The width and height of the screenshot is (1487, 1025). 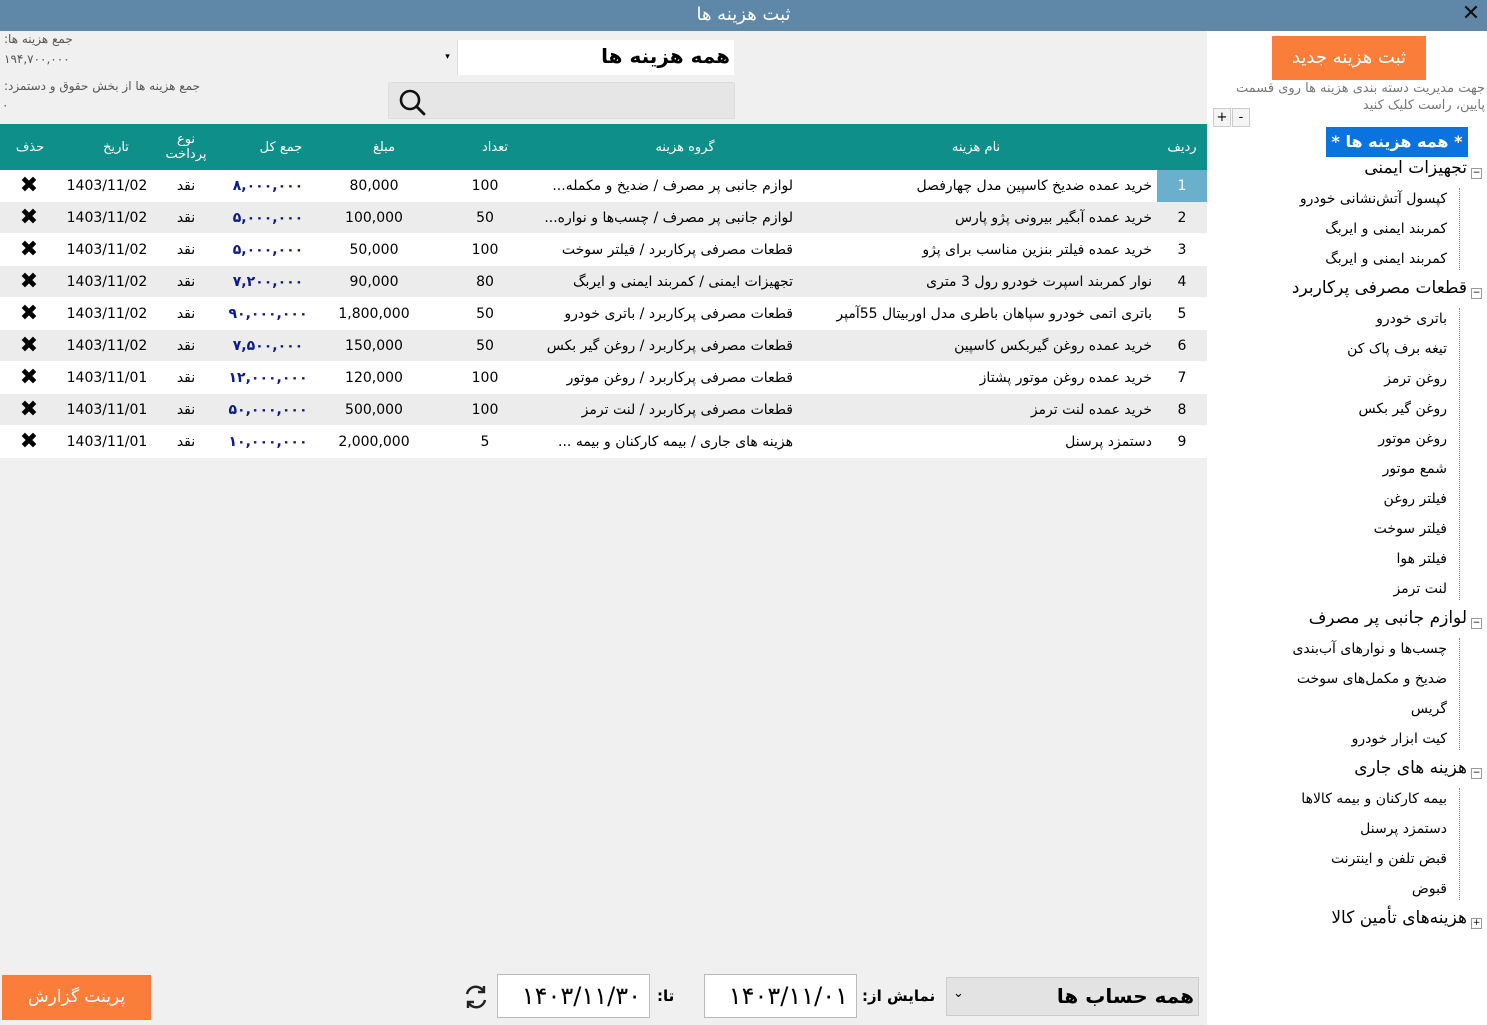 What do you see at coordinates (1403, 409) in the screenshot?
I see `tree-leaf: روغن گیر بکس` at bounding box center [1403, 409].